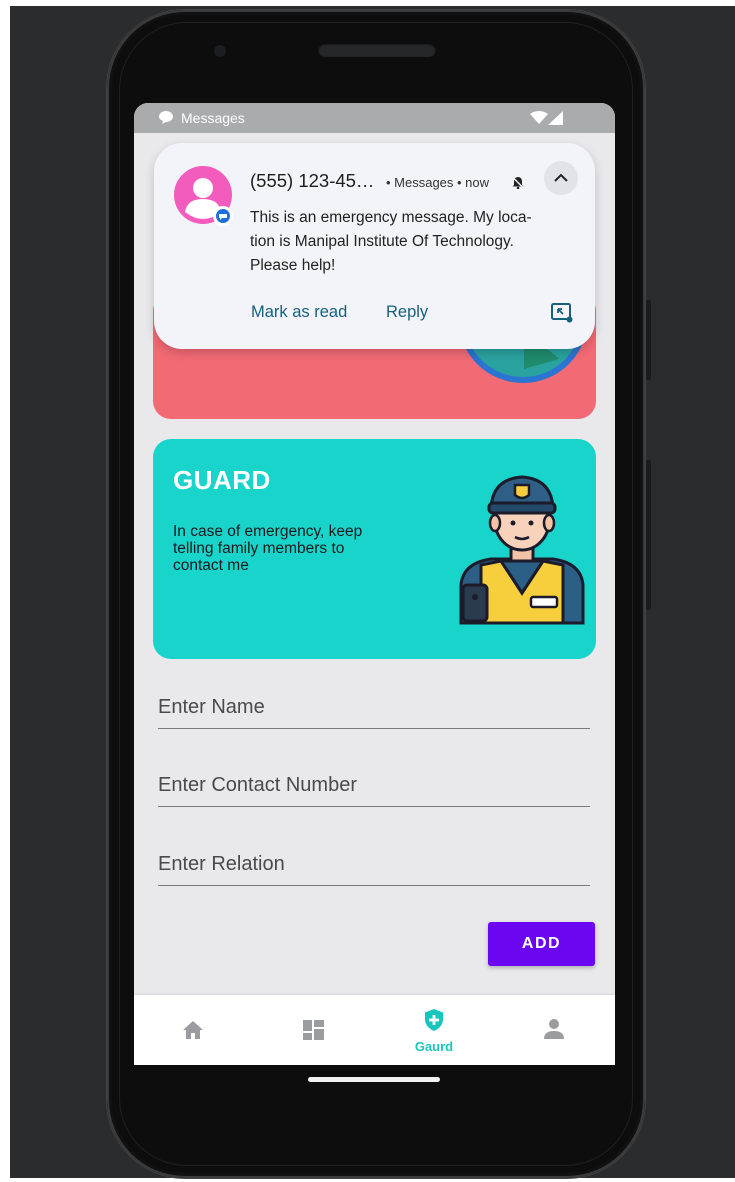 The height and width of the screenshot is (1182, 735). I want to click on dashboard-icon, so click(313, 1030).